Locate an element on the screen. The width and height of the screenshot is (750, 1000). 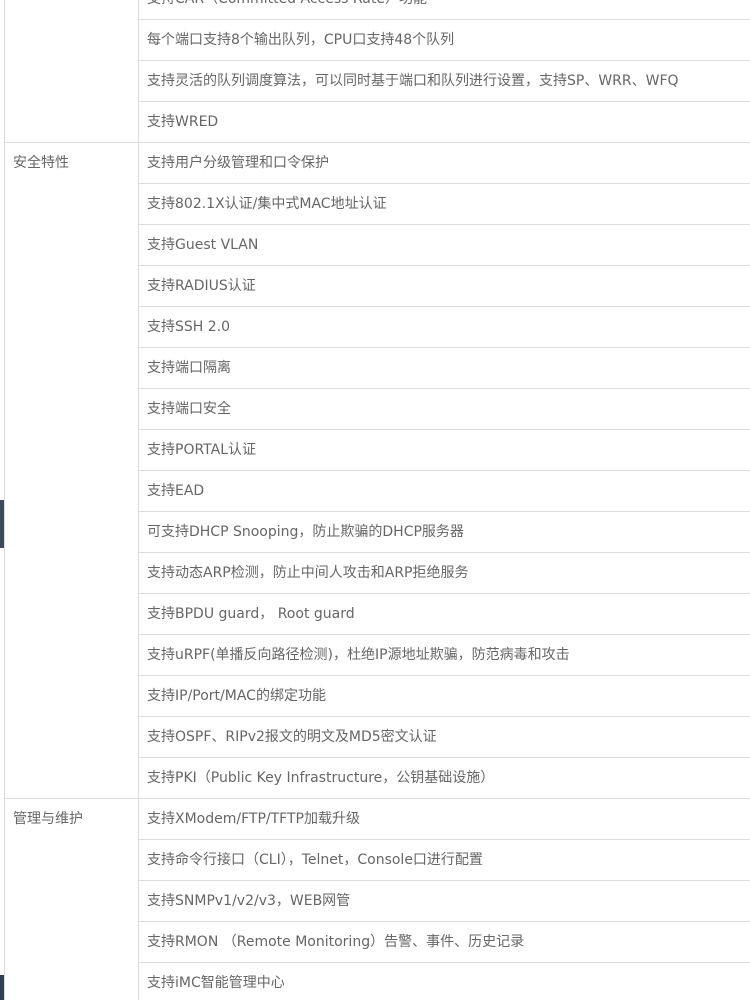
feature-cell: 支持端口安全 is located at coordinates (444, 409).